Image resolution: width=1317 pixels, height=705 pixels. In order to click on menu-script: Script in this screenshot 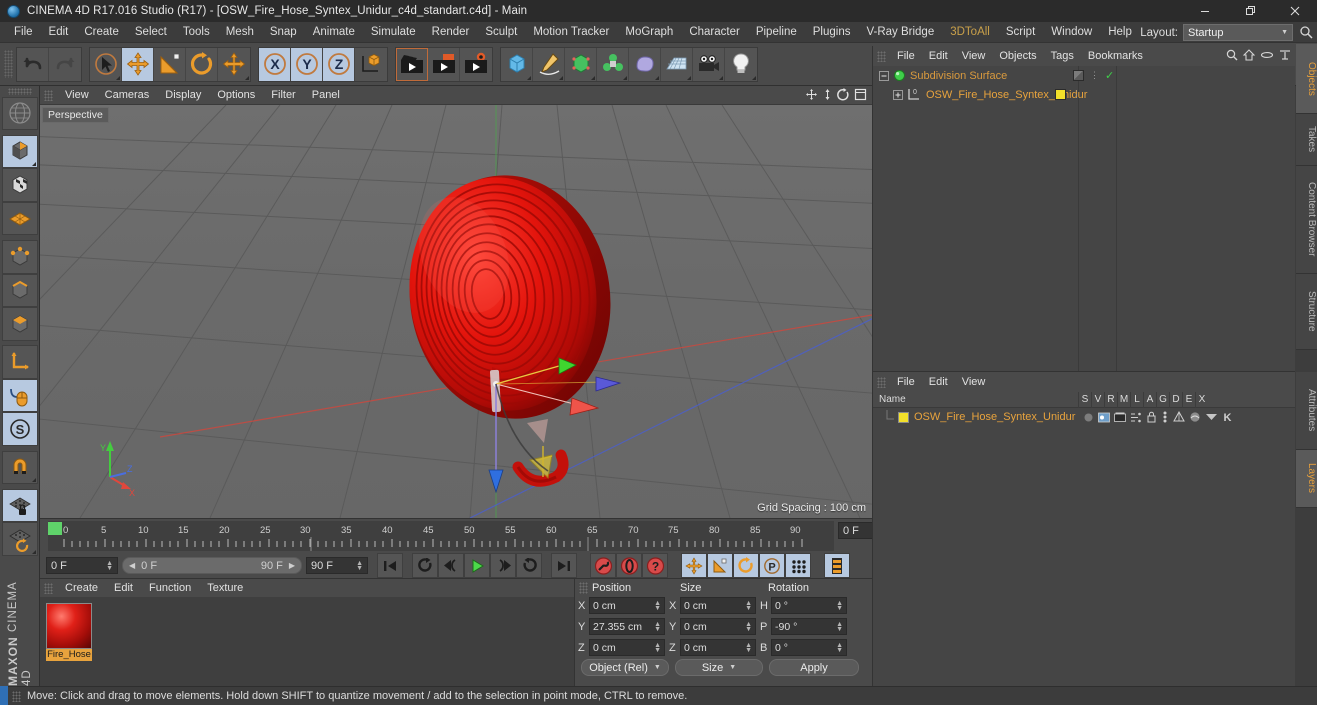, I will do `click(1020, 32)`.